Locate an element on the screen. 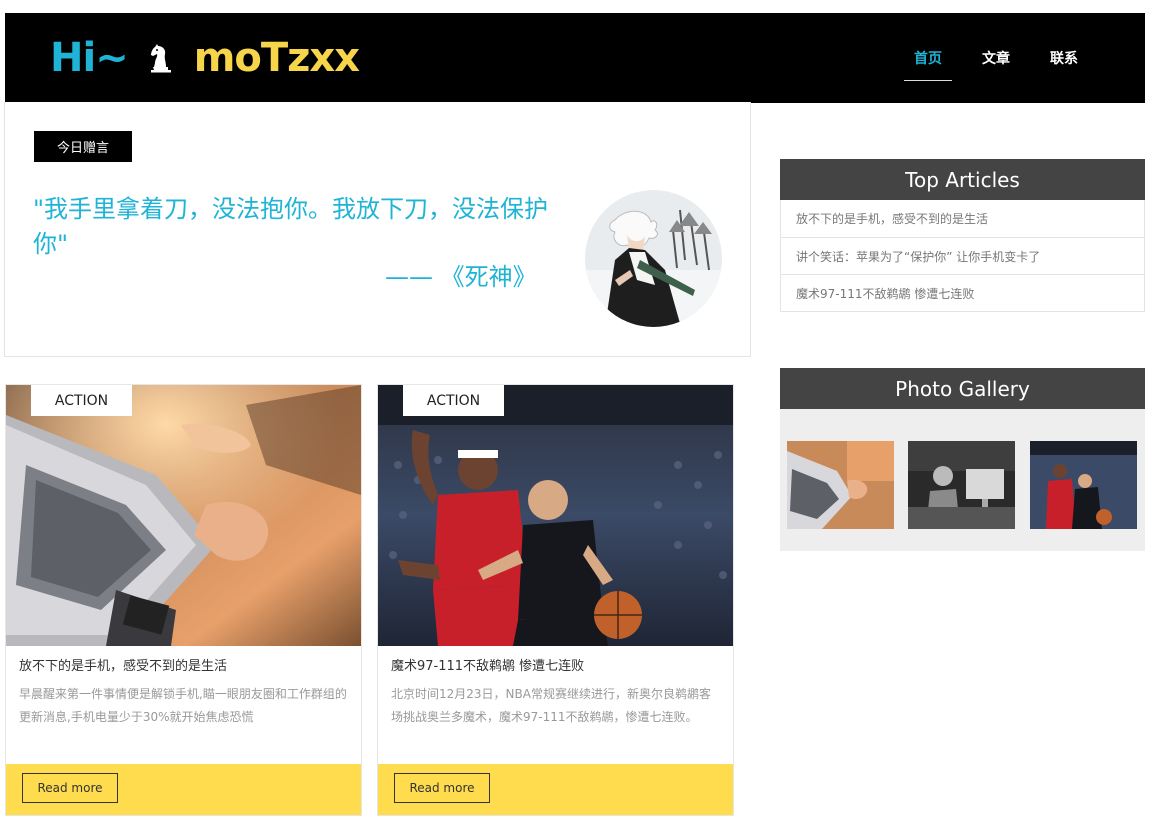 This screenshot has height=822, width=1156. nav-home: 首页 is located at coordinates (928, 58).